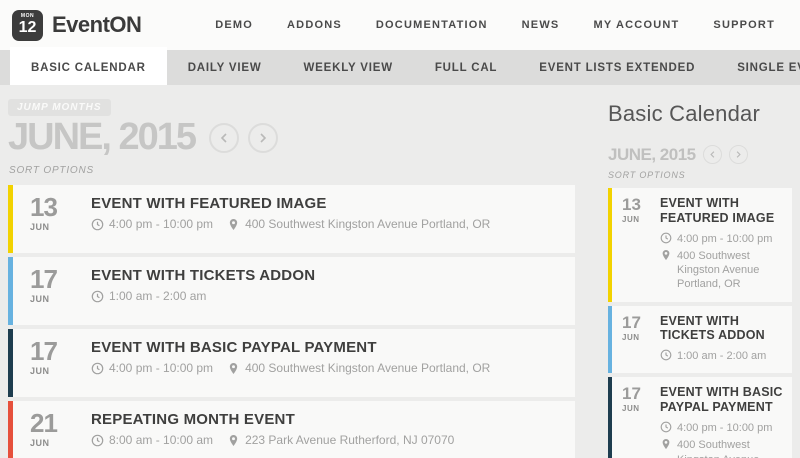 The height and width of the screenshot is (458, 800). What do you see at coordinates (684, 113) in the screenshot?
I see `page-title: Basic Calendar` at bounding box center [684, 113].